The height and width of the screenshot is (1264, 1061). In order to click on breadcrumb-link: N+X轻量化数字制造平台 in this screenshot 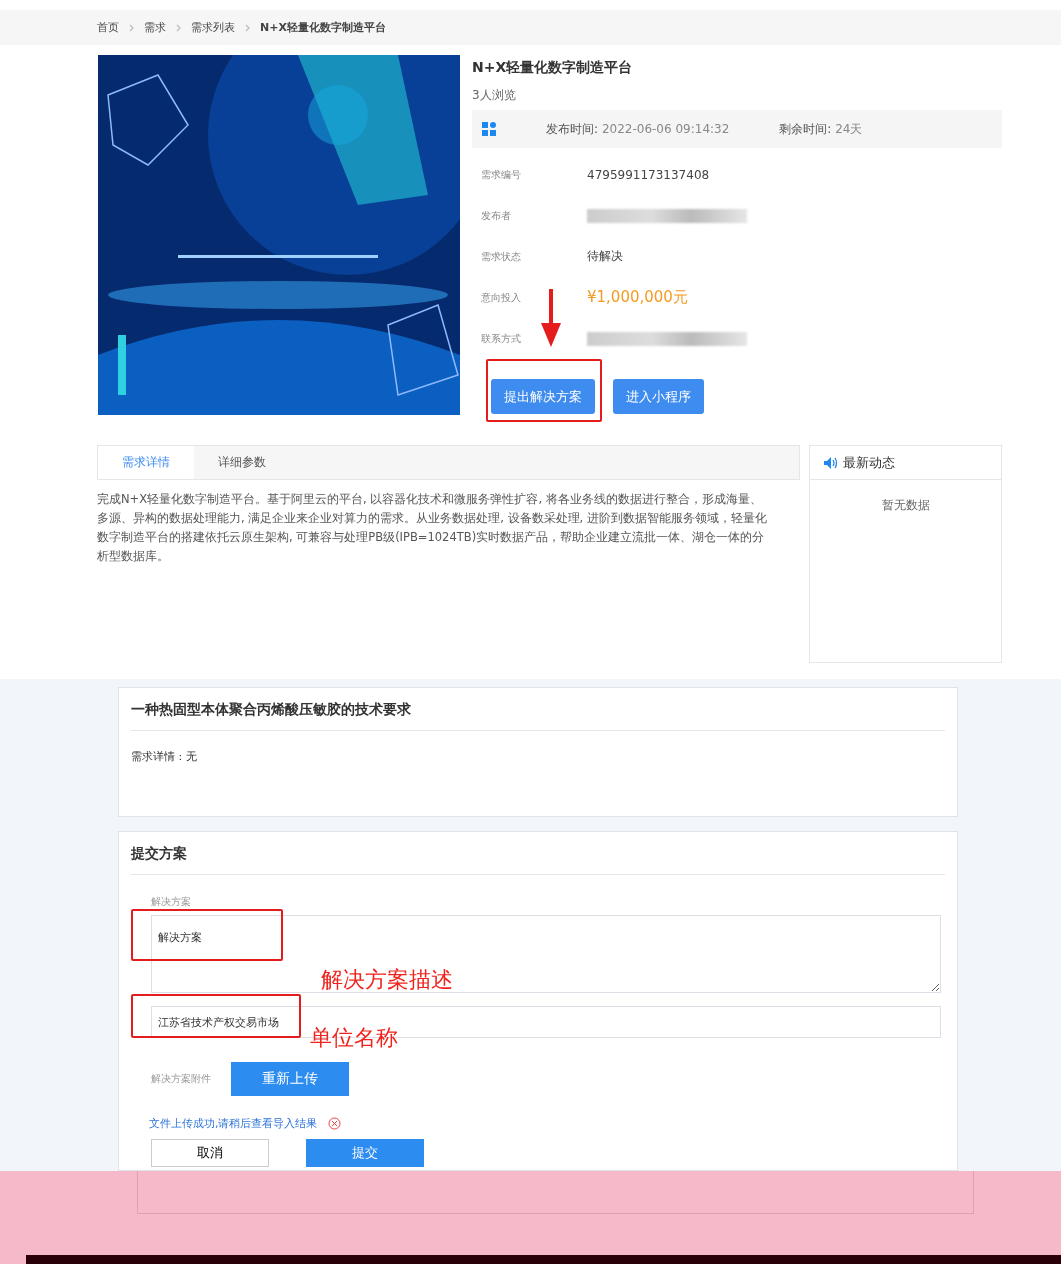, I will do `click(323, 27)`.